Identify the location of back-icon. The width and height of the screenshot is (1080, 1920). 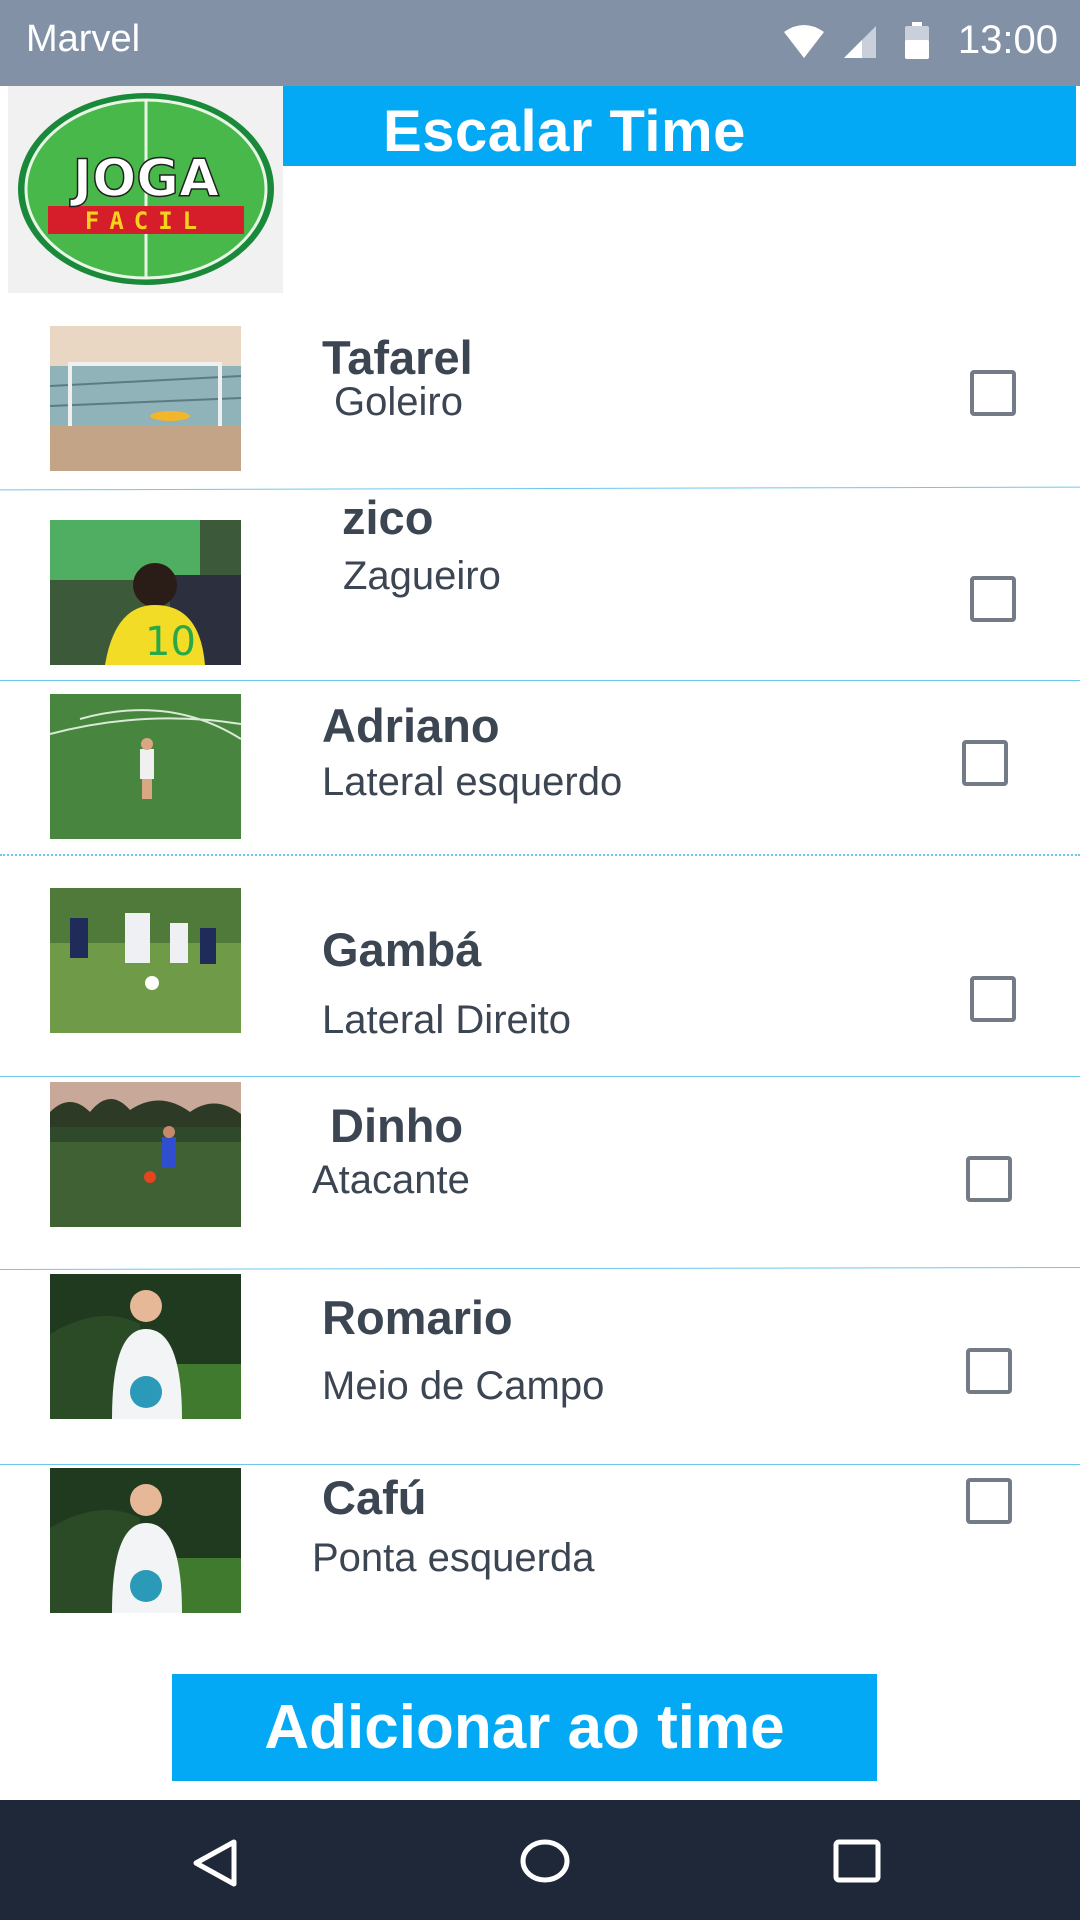
(215, 1863).